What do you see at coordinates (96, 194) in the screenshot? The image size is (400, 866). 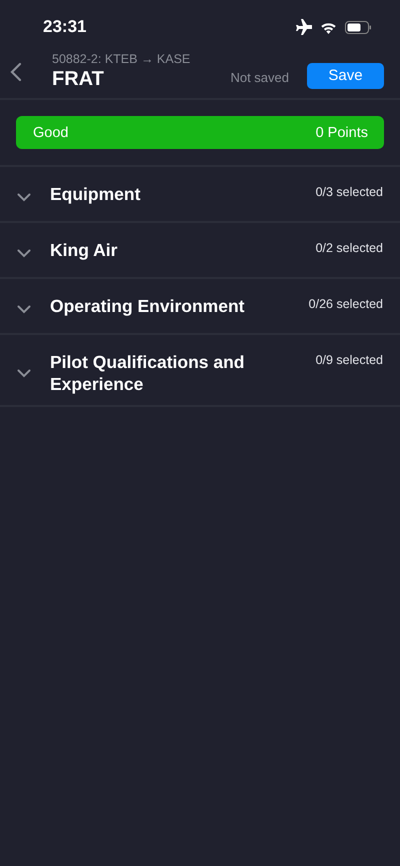 I see `section-title: Equipment` at bounding box center [96, 194].